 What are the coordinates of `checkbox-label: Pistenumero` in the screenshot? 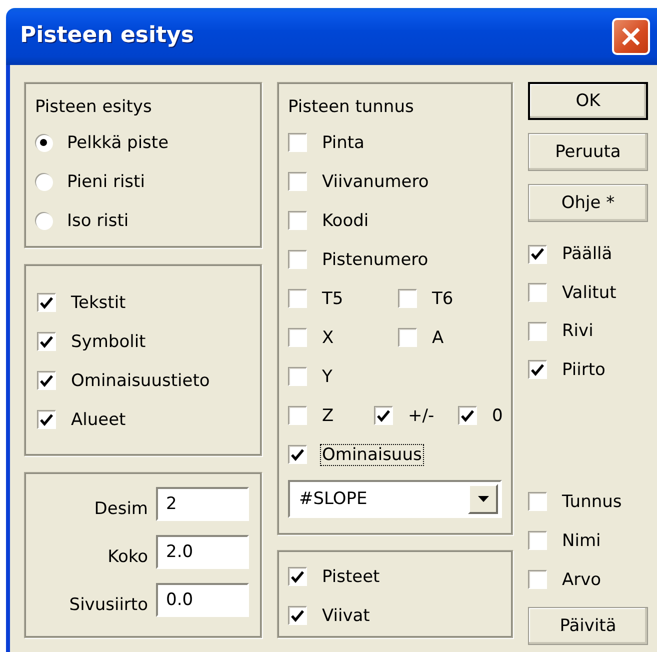 It's located at (375, 260).